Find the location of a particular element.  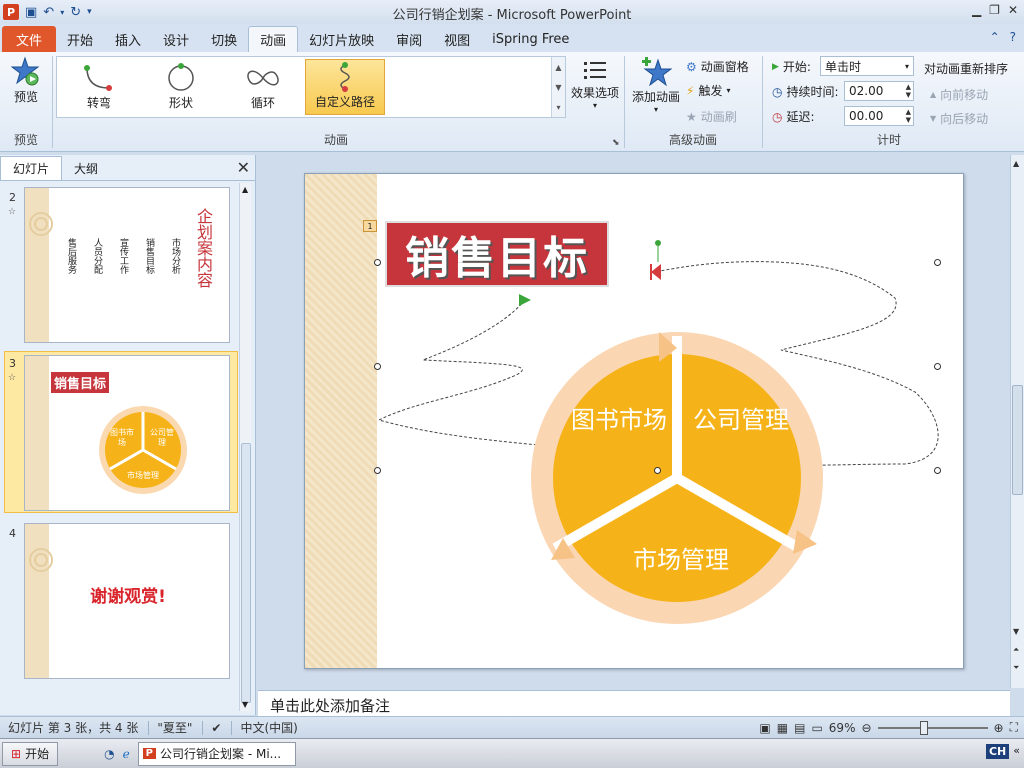

effect-options-button: 效果选项 ▾ is located at coordinates (595, 84).